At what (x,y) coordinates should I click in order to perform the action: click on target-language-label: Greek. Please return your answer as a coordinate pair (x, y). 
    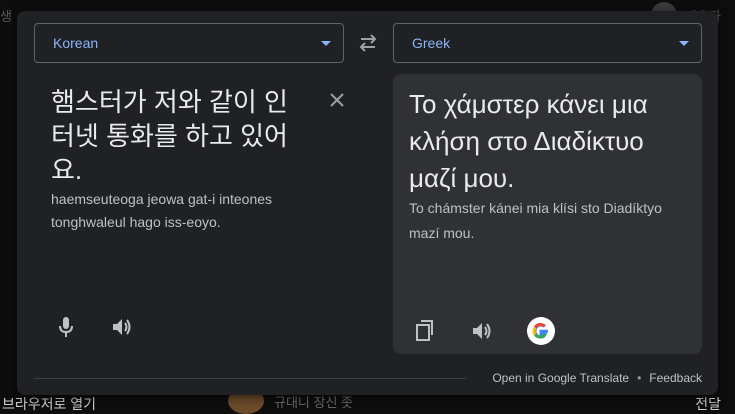
    Looking at the image, I should click on (431, 43).